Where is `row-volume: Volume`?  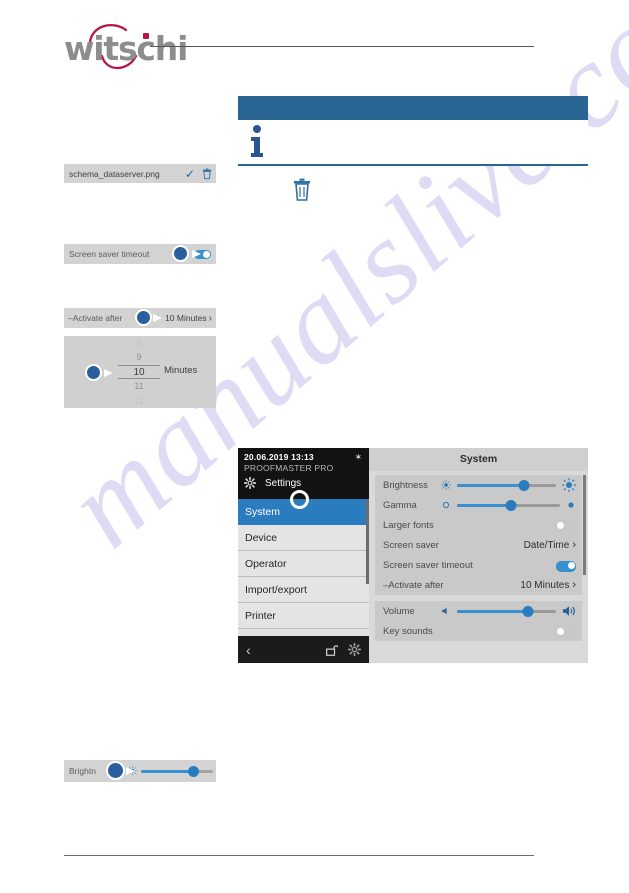
row-volume: Volume is located at coordinates (478, 611).